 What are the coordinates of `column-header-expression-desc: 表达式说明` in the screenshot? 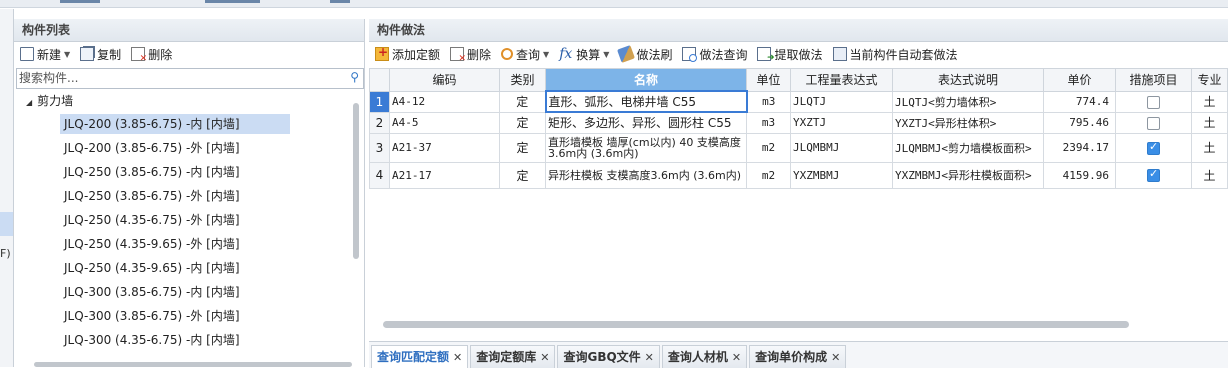 It's located at (968, 80).